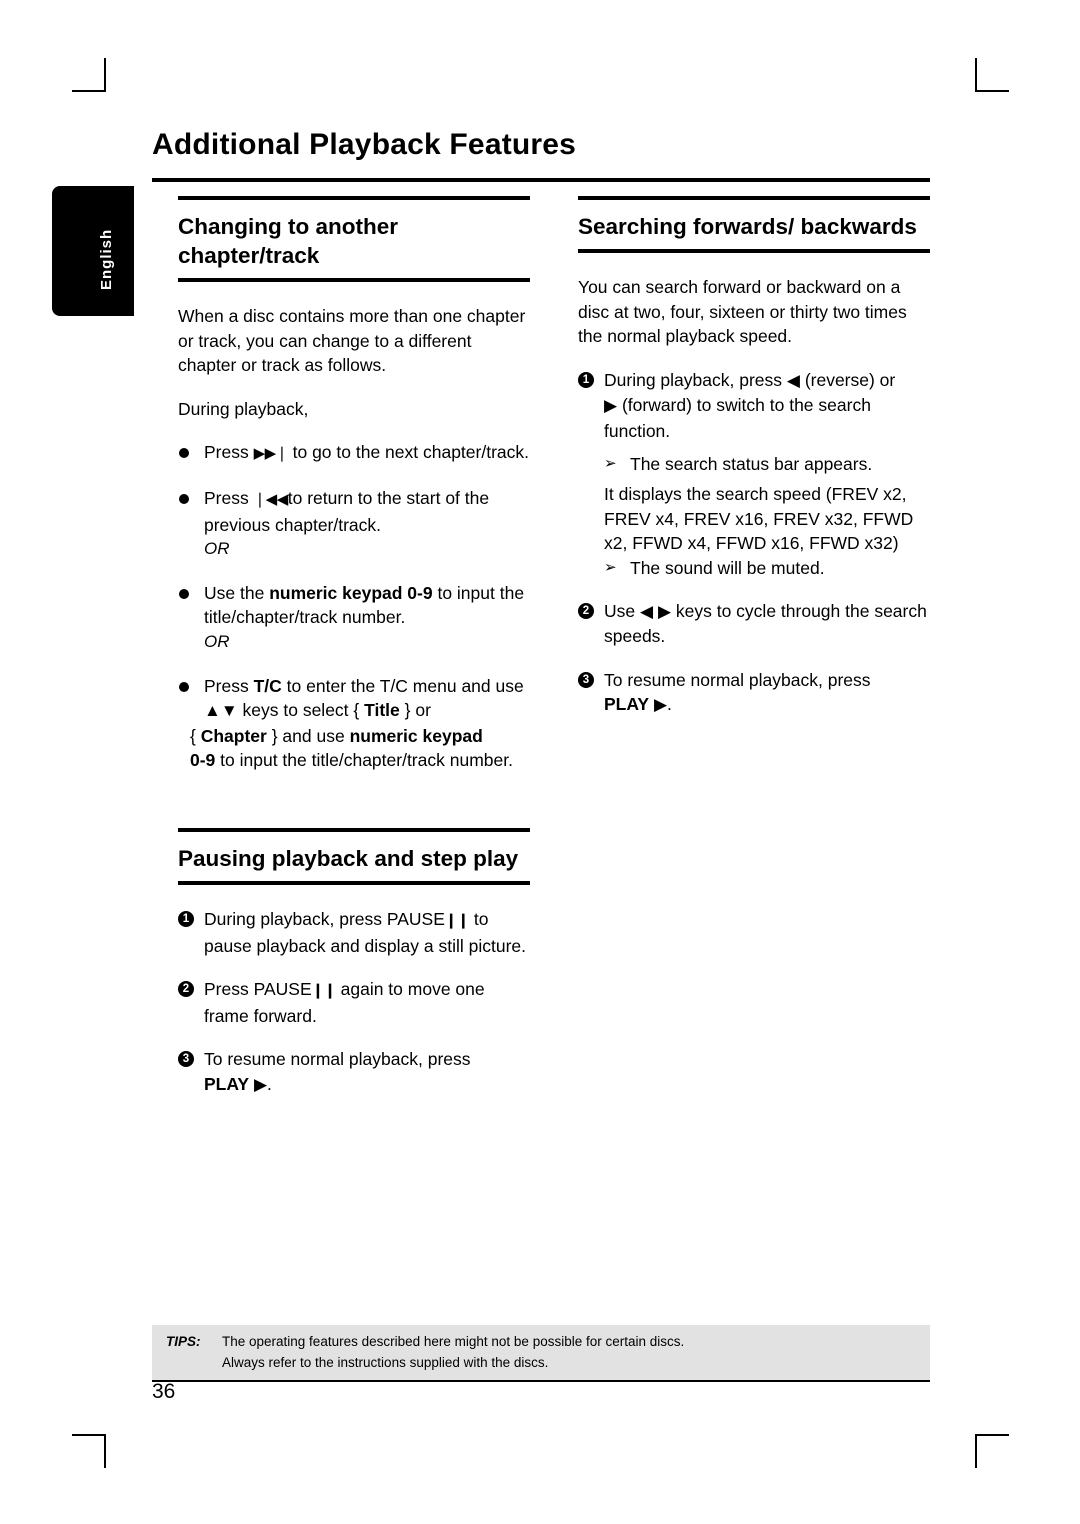 This screenshot has width=1080, height=1524. Describe the element at coordinates (992, 75) in the screenshot. I see `crop-mark-top-right` at that location.